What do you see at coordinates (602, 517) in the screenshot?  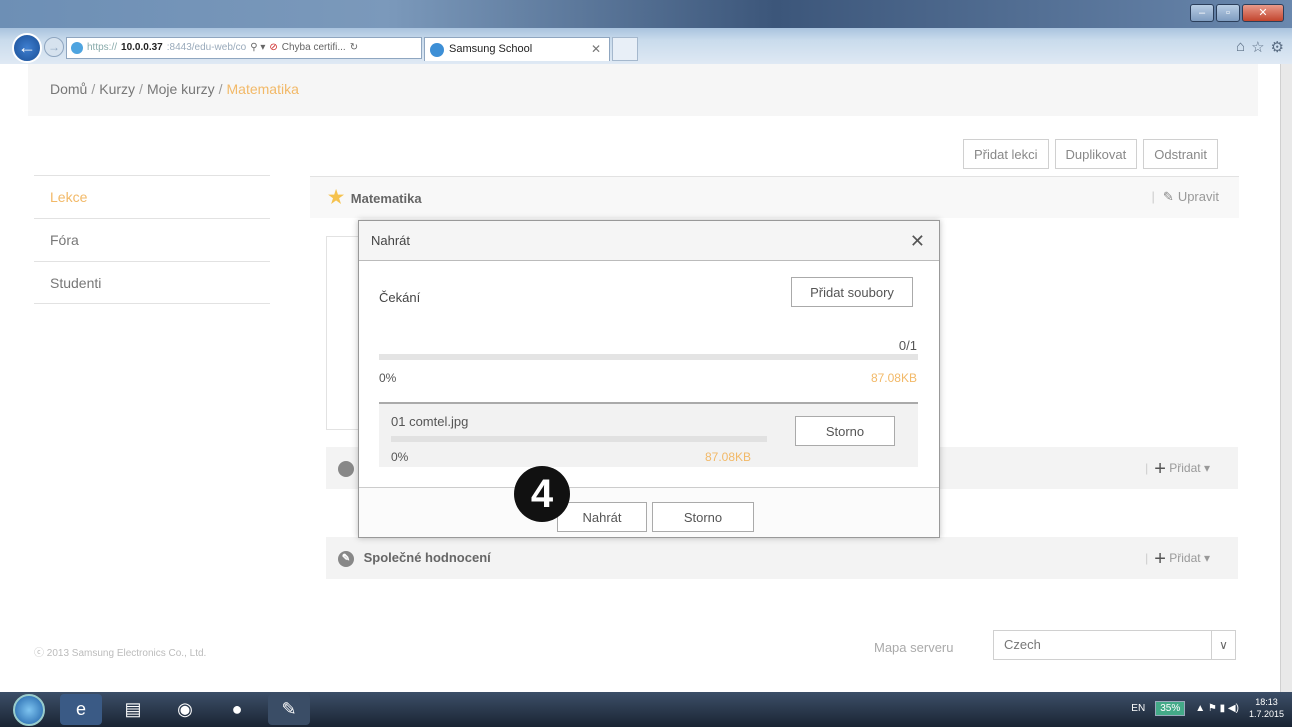 I see `upload-button: Nahrát` at bounding box center [602, 517].